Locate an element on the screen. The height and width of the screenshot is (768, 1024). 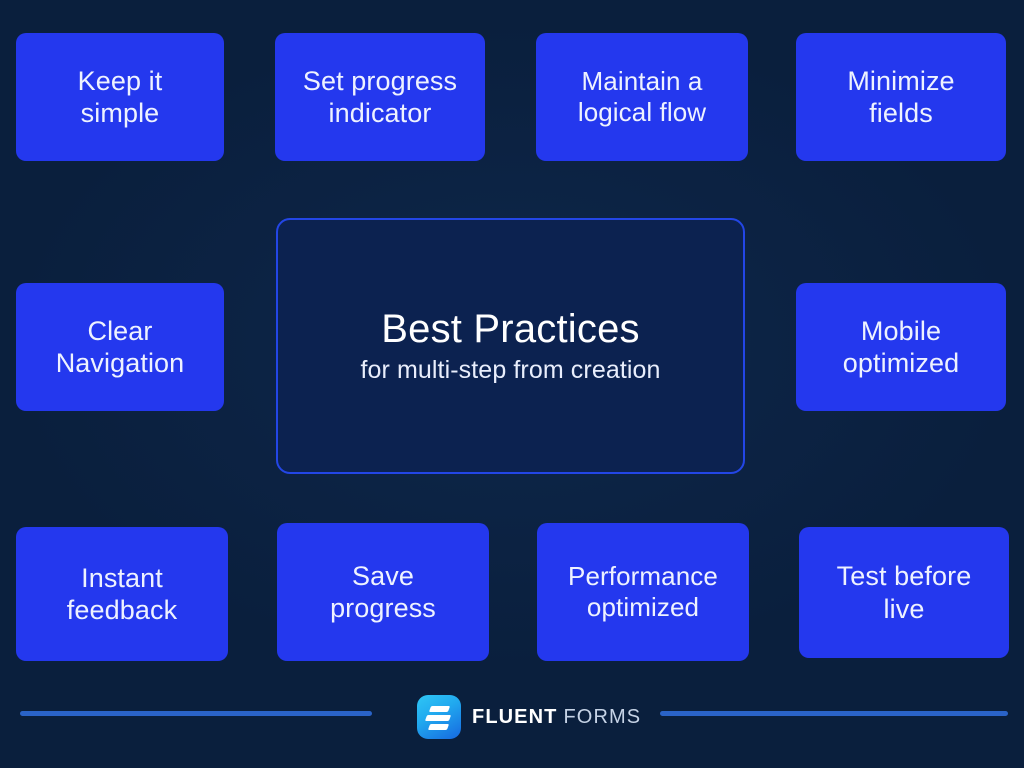
logo-bar-bottom is located at coordinates (438, 727).